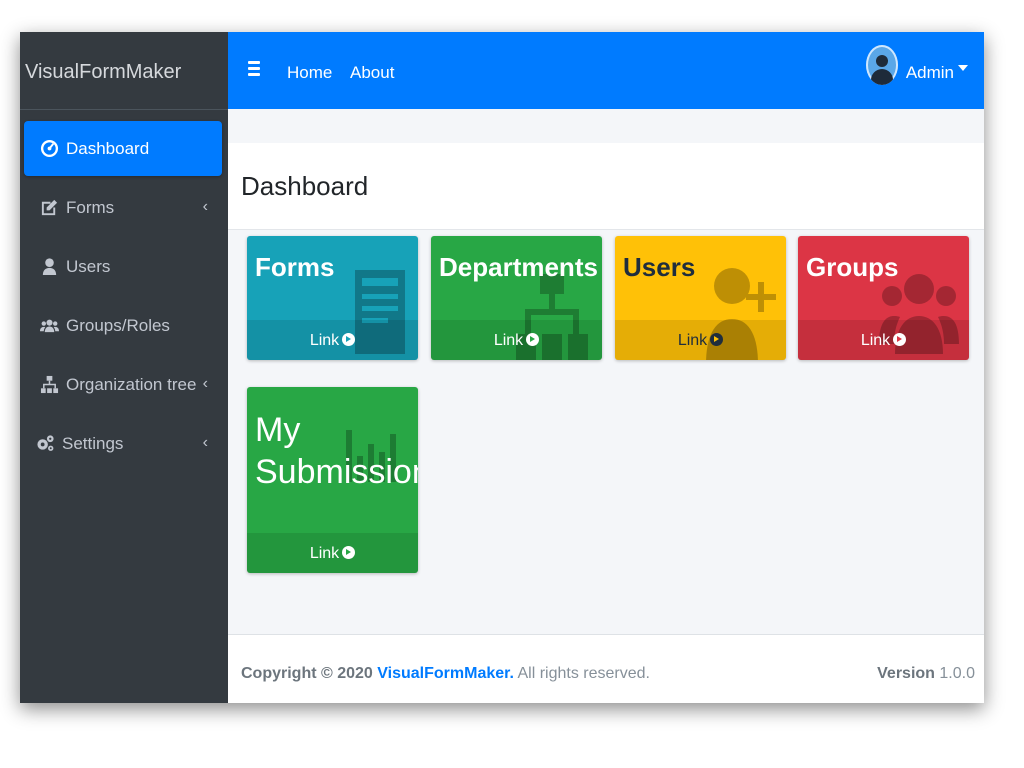 Image resolution: width=1024 pixels, height=768 pixels. Describe the element at coordinates (49, 208) in the screenshot. I see `edit-icon` at that location.